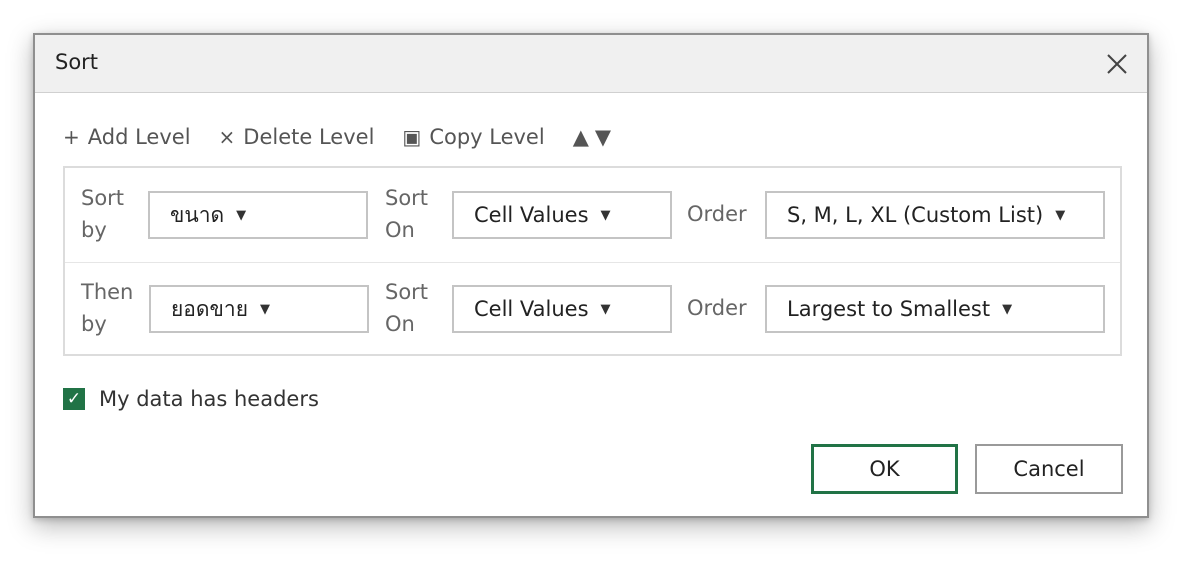  I want to click on delete-icon: ×, so click(227, 137).